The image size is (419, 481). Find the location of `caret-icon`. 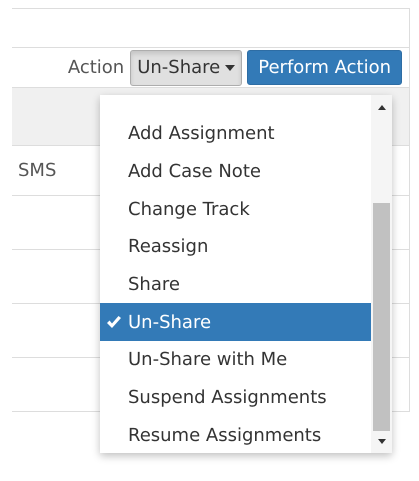

caret-icon is located at coordinates (230, 67).